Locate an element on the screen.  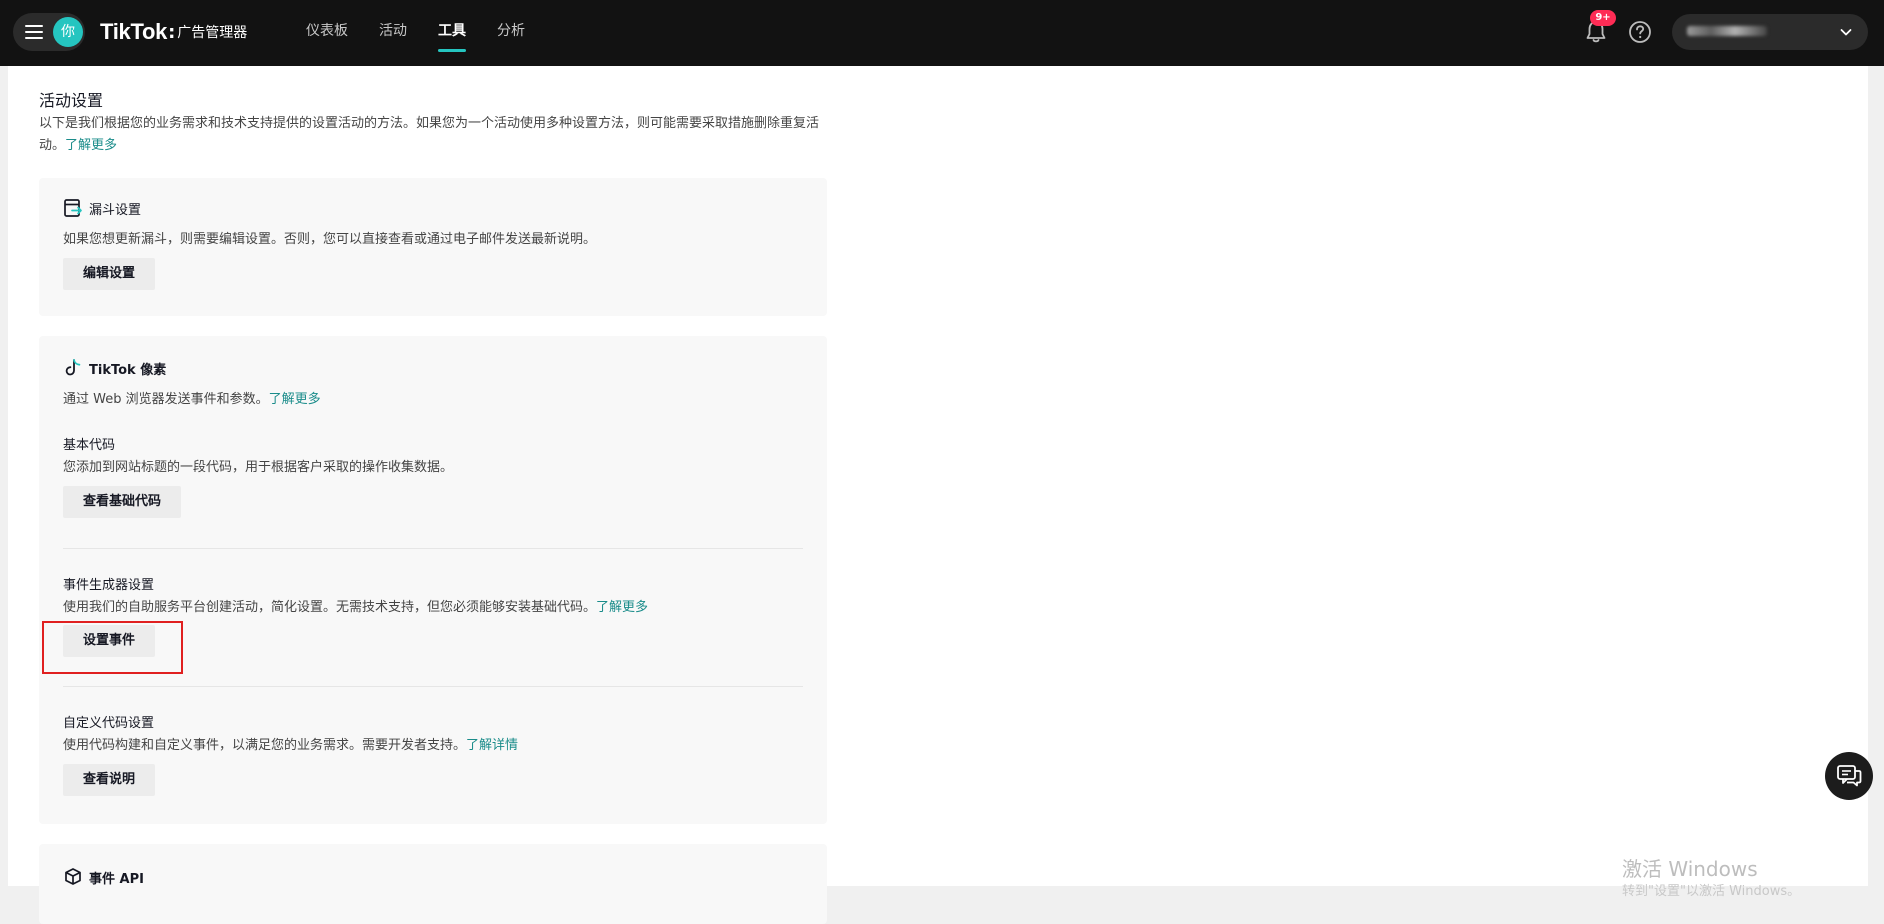
custom-code-desc-text: 使用代码构建和自定义事件，以满足您的业务需求。需要开发者支持。 is located at coordinates (265, 745).